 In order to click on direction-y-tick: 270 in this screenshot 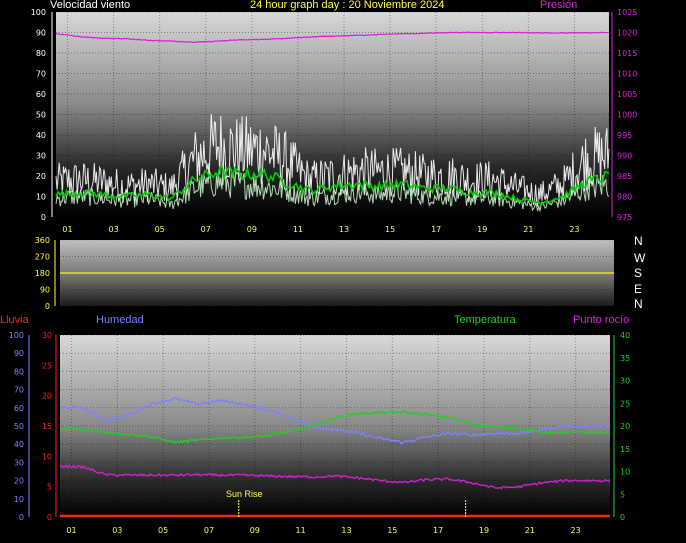, I will do `click(42, 257)`.